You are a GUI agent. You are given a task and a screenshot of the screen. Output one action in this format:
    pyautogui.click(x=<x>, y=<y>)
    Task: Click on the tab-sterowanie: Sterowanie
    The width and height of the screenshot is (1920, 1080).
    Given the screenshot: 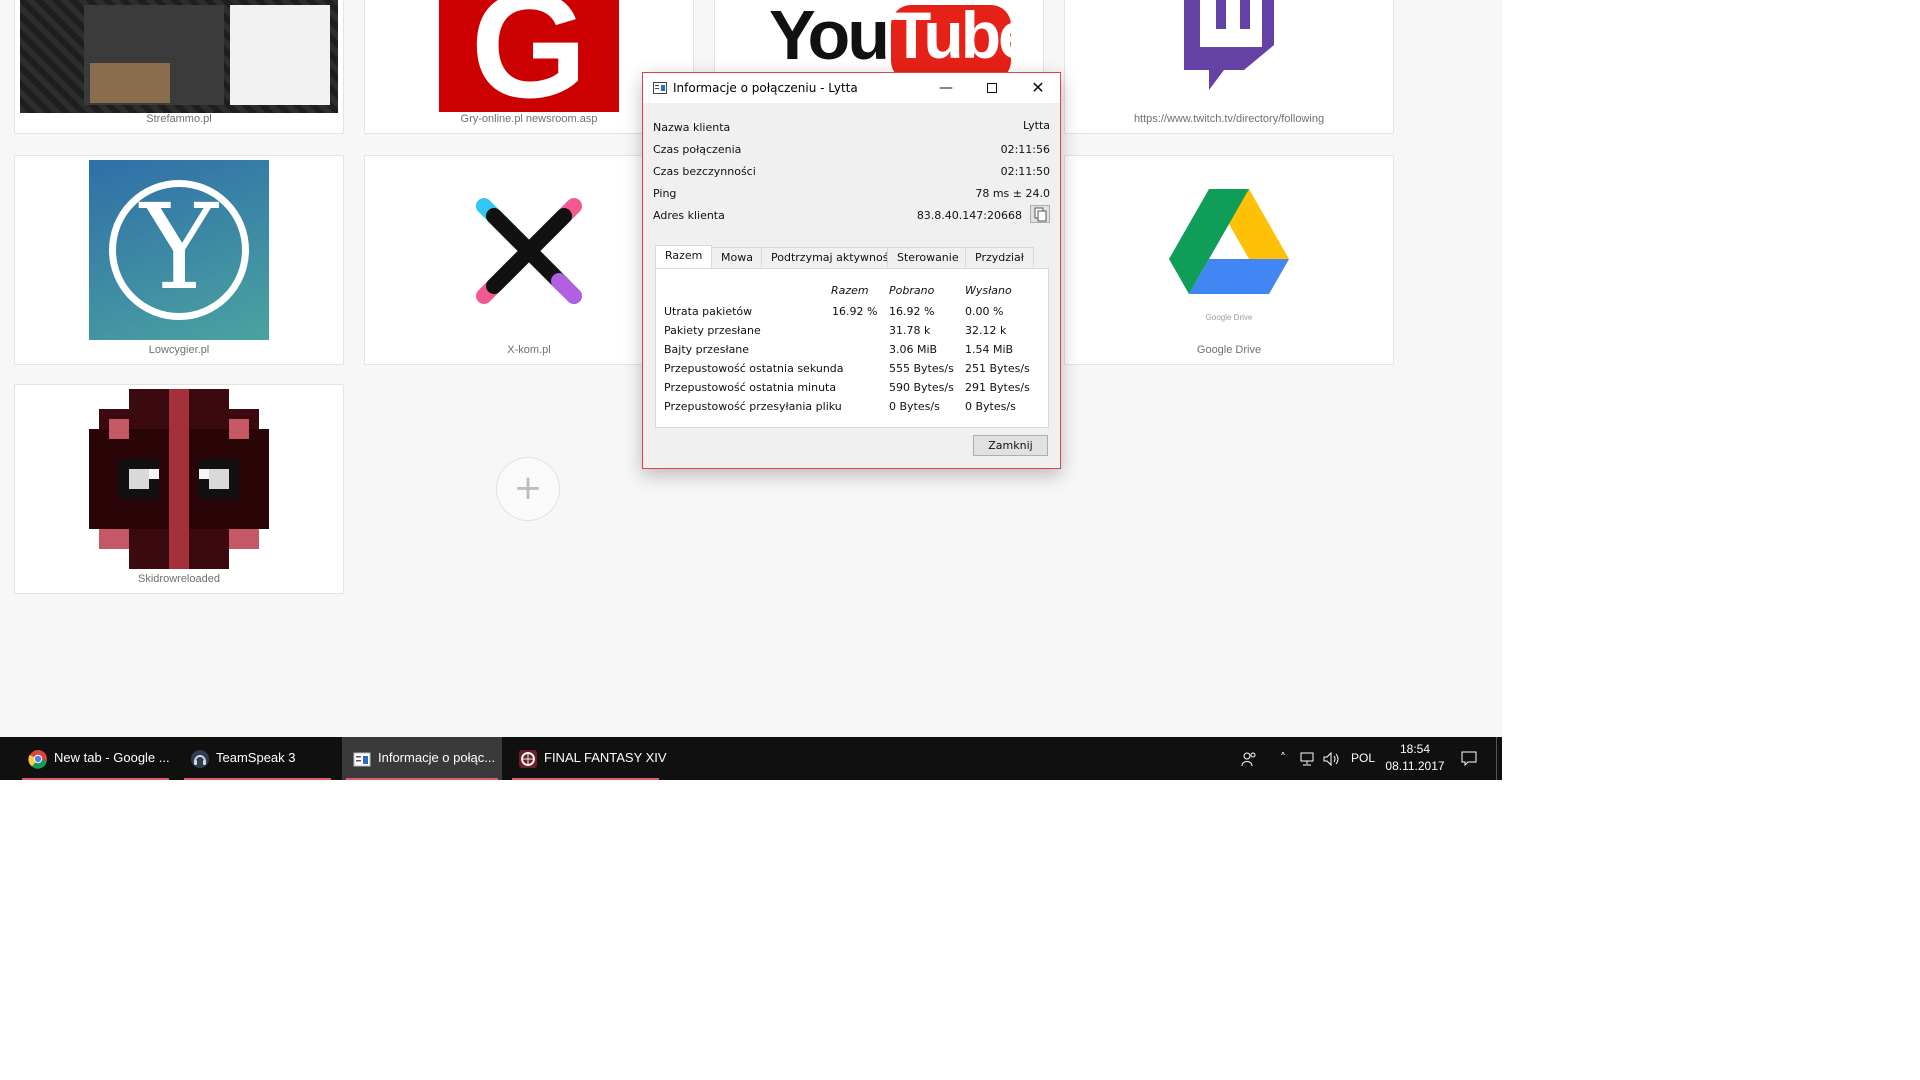 What is the action you would take?
    pyautogui.click(x=928, y=257)
    